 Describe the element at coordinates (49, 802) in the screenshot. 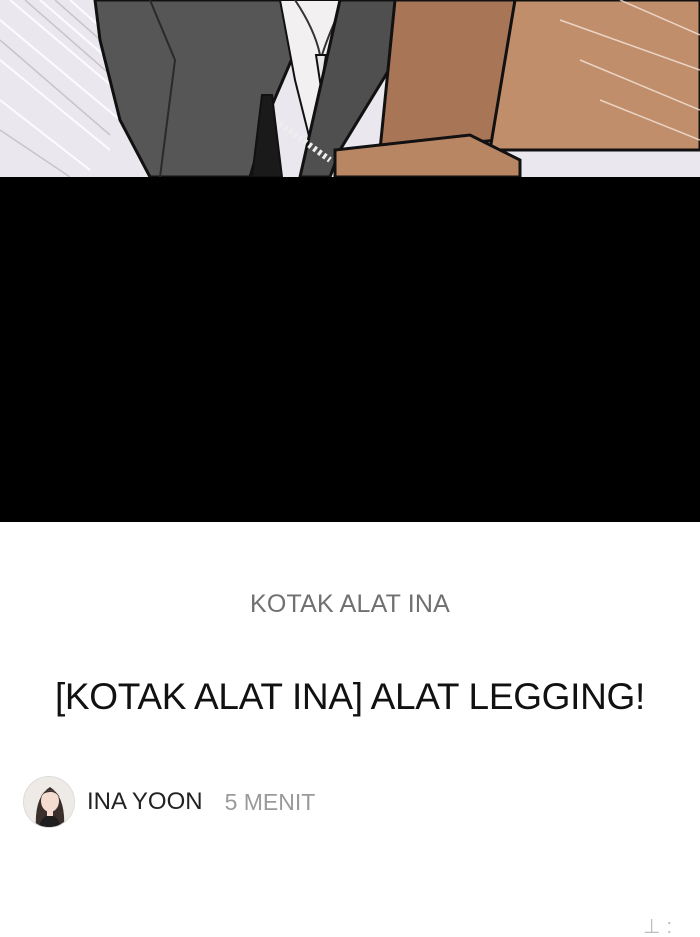

I see `author-avatar` at that location.